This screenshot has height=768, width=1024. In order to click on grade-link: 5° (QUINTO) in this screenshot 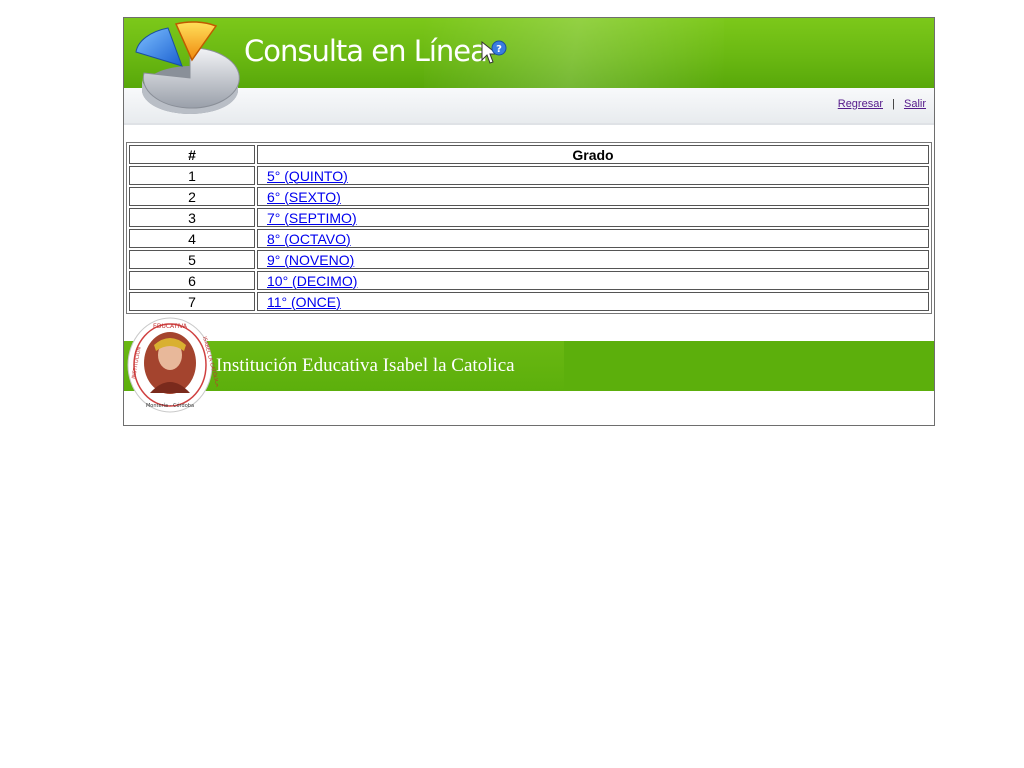, I will do `click(307, 176)`.